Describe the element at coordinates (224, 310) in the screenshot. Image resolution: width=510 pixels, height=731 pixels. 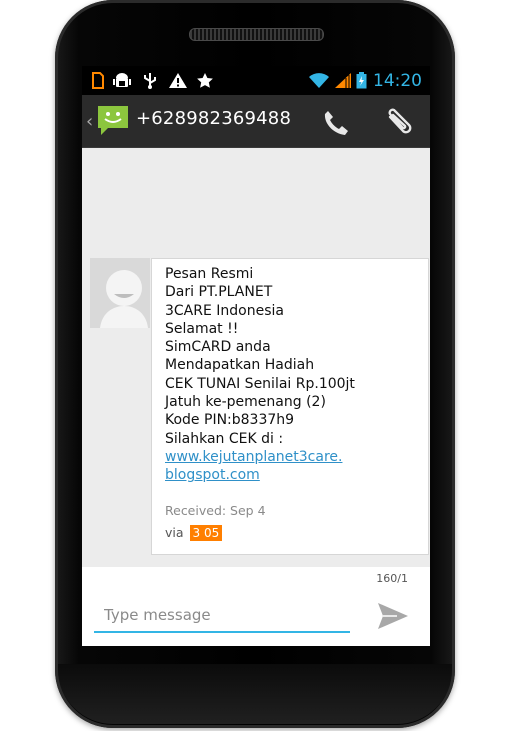
I see `message-line: 3CARE Indonesia` at that location.